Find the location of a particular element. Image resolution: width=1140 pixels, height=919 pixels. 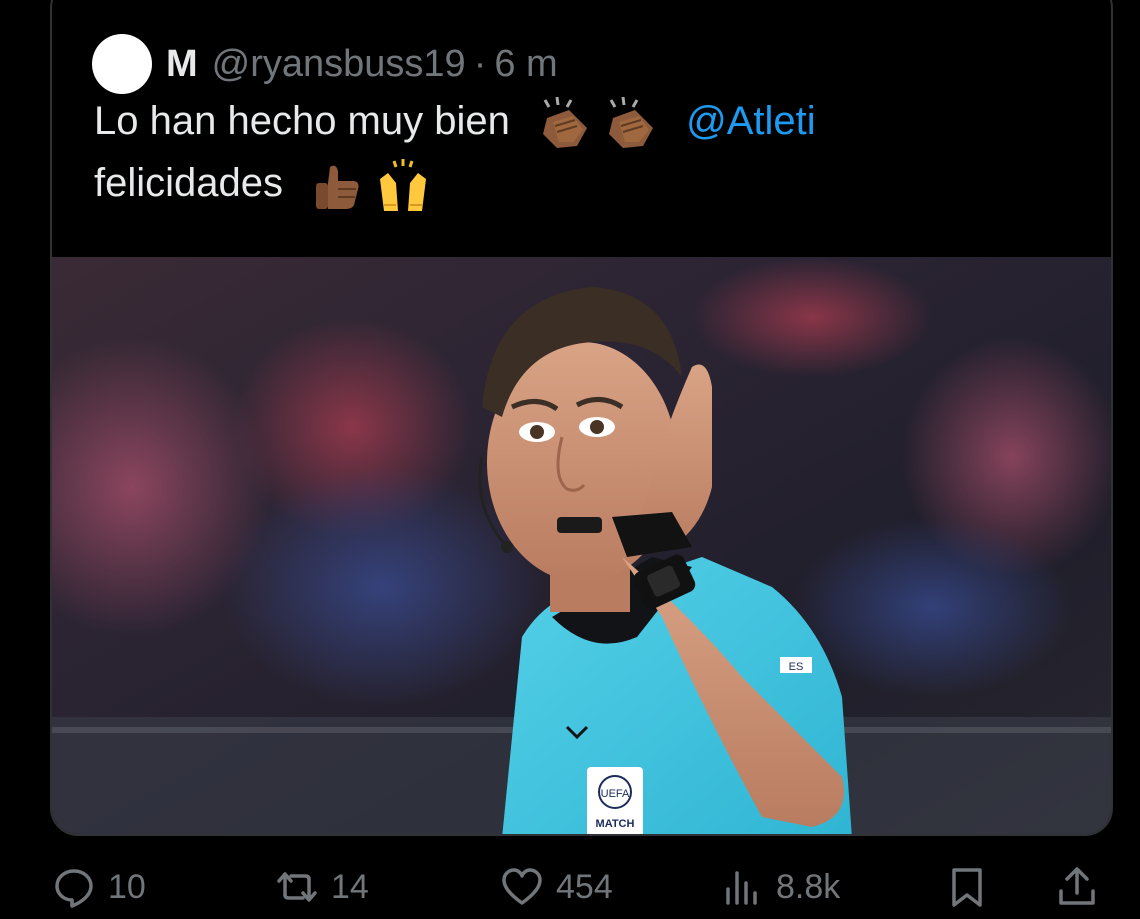

reply-icon is located at coordinates (74, 888).